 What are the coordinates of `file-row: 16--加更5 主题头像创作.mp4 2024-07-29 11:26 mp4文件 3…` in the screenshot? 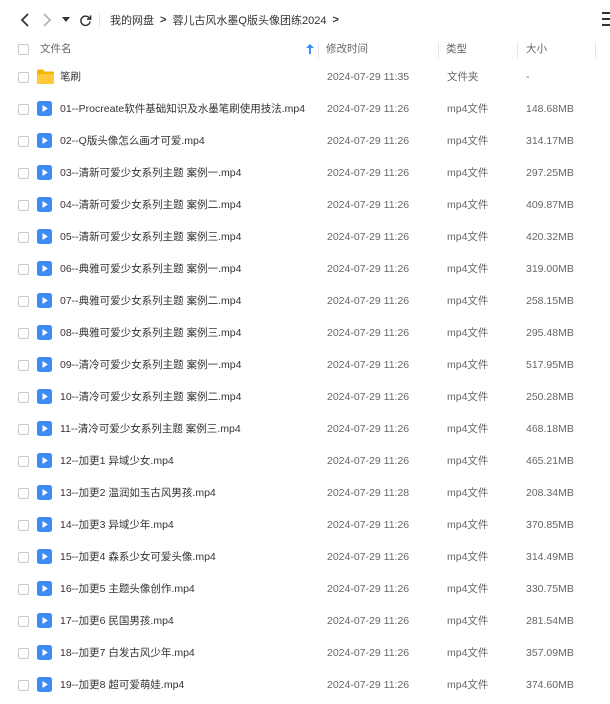 It's located at (305, 589).